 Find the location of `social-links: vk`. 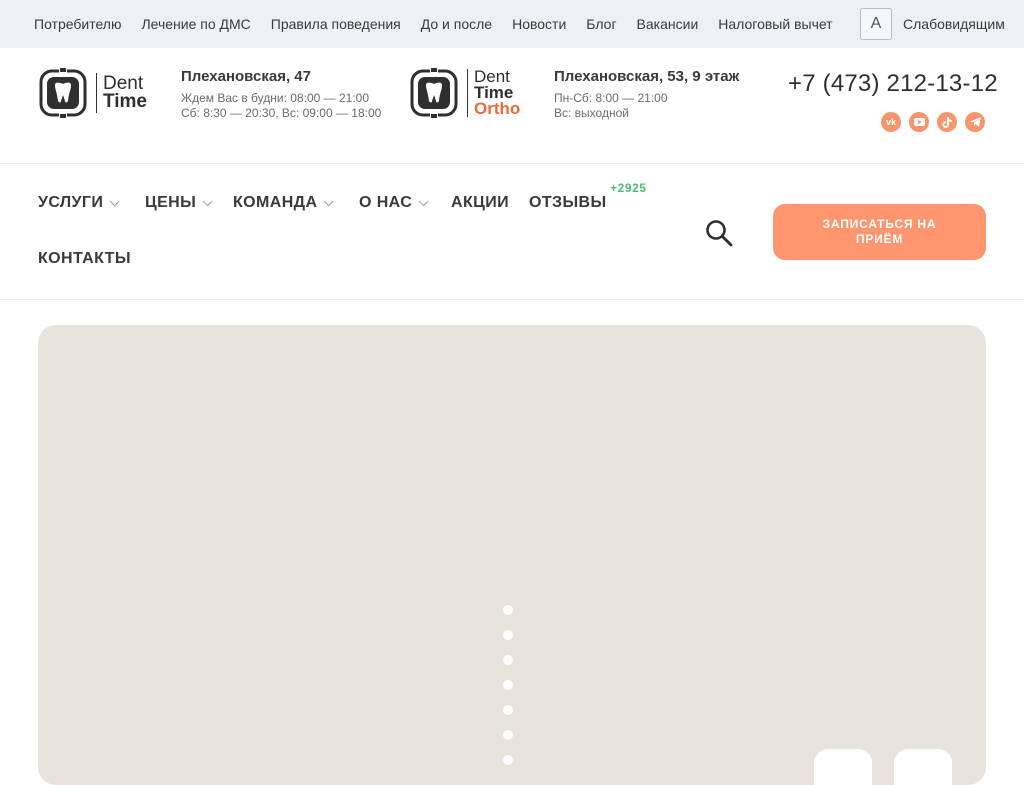

social-links: vk is located at coordinates (933, 122).